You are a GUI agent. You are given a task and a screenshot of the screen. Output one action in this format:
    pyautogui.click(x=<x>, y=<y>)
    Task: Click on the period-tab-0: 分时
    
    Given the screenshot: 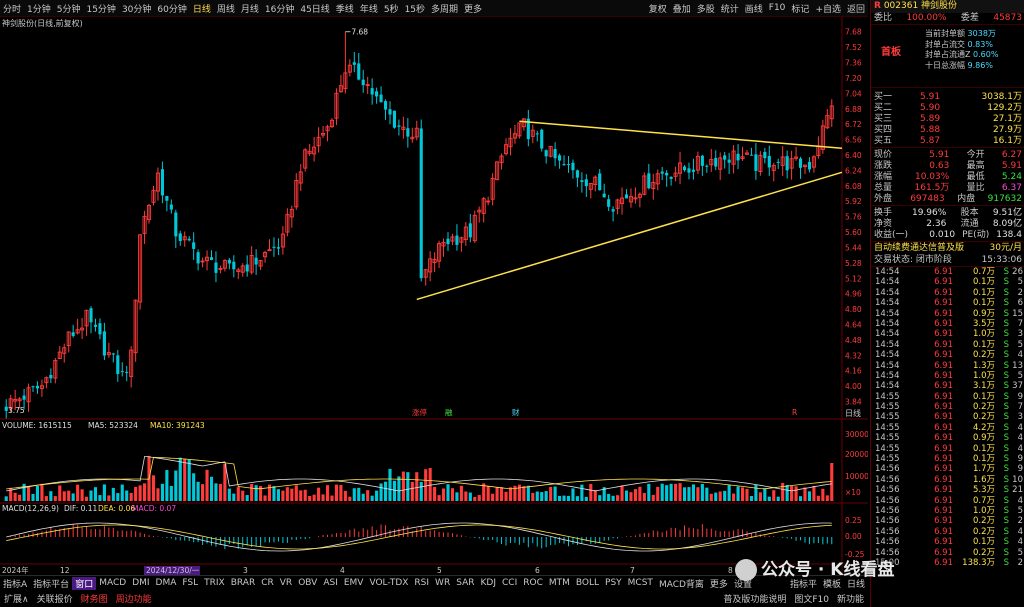 What is the action you would take?
    pyautogui.click(x=12, y=8)
    